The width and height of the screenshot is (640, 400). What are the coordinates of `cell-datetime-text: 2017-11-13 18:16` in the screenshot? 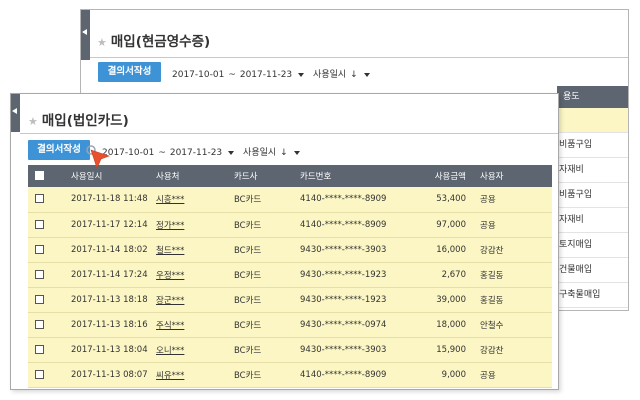 It's located at (109, 324).